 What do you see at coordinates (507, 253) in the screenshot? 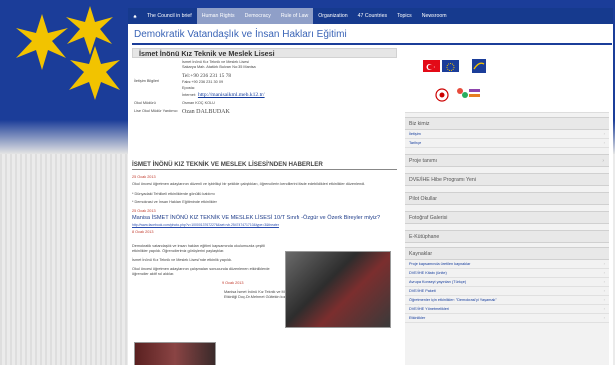
I see `sidebar-header-kaynaklar: Kaynaklar` at bounding box center [507, 253].